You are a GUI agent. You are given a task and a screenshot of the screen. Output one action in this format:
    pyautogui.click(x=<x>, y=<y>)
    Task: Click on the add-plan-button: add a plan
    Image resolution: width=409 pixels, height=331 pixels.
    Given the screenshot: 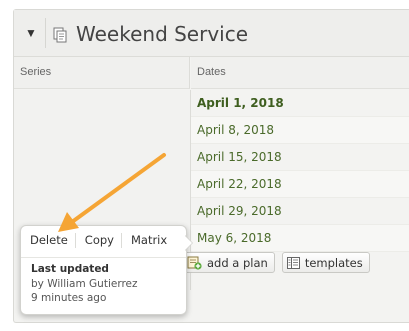 What is the action you would take?
    pyautogui.click(x=228, y=262)
    